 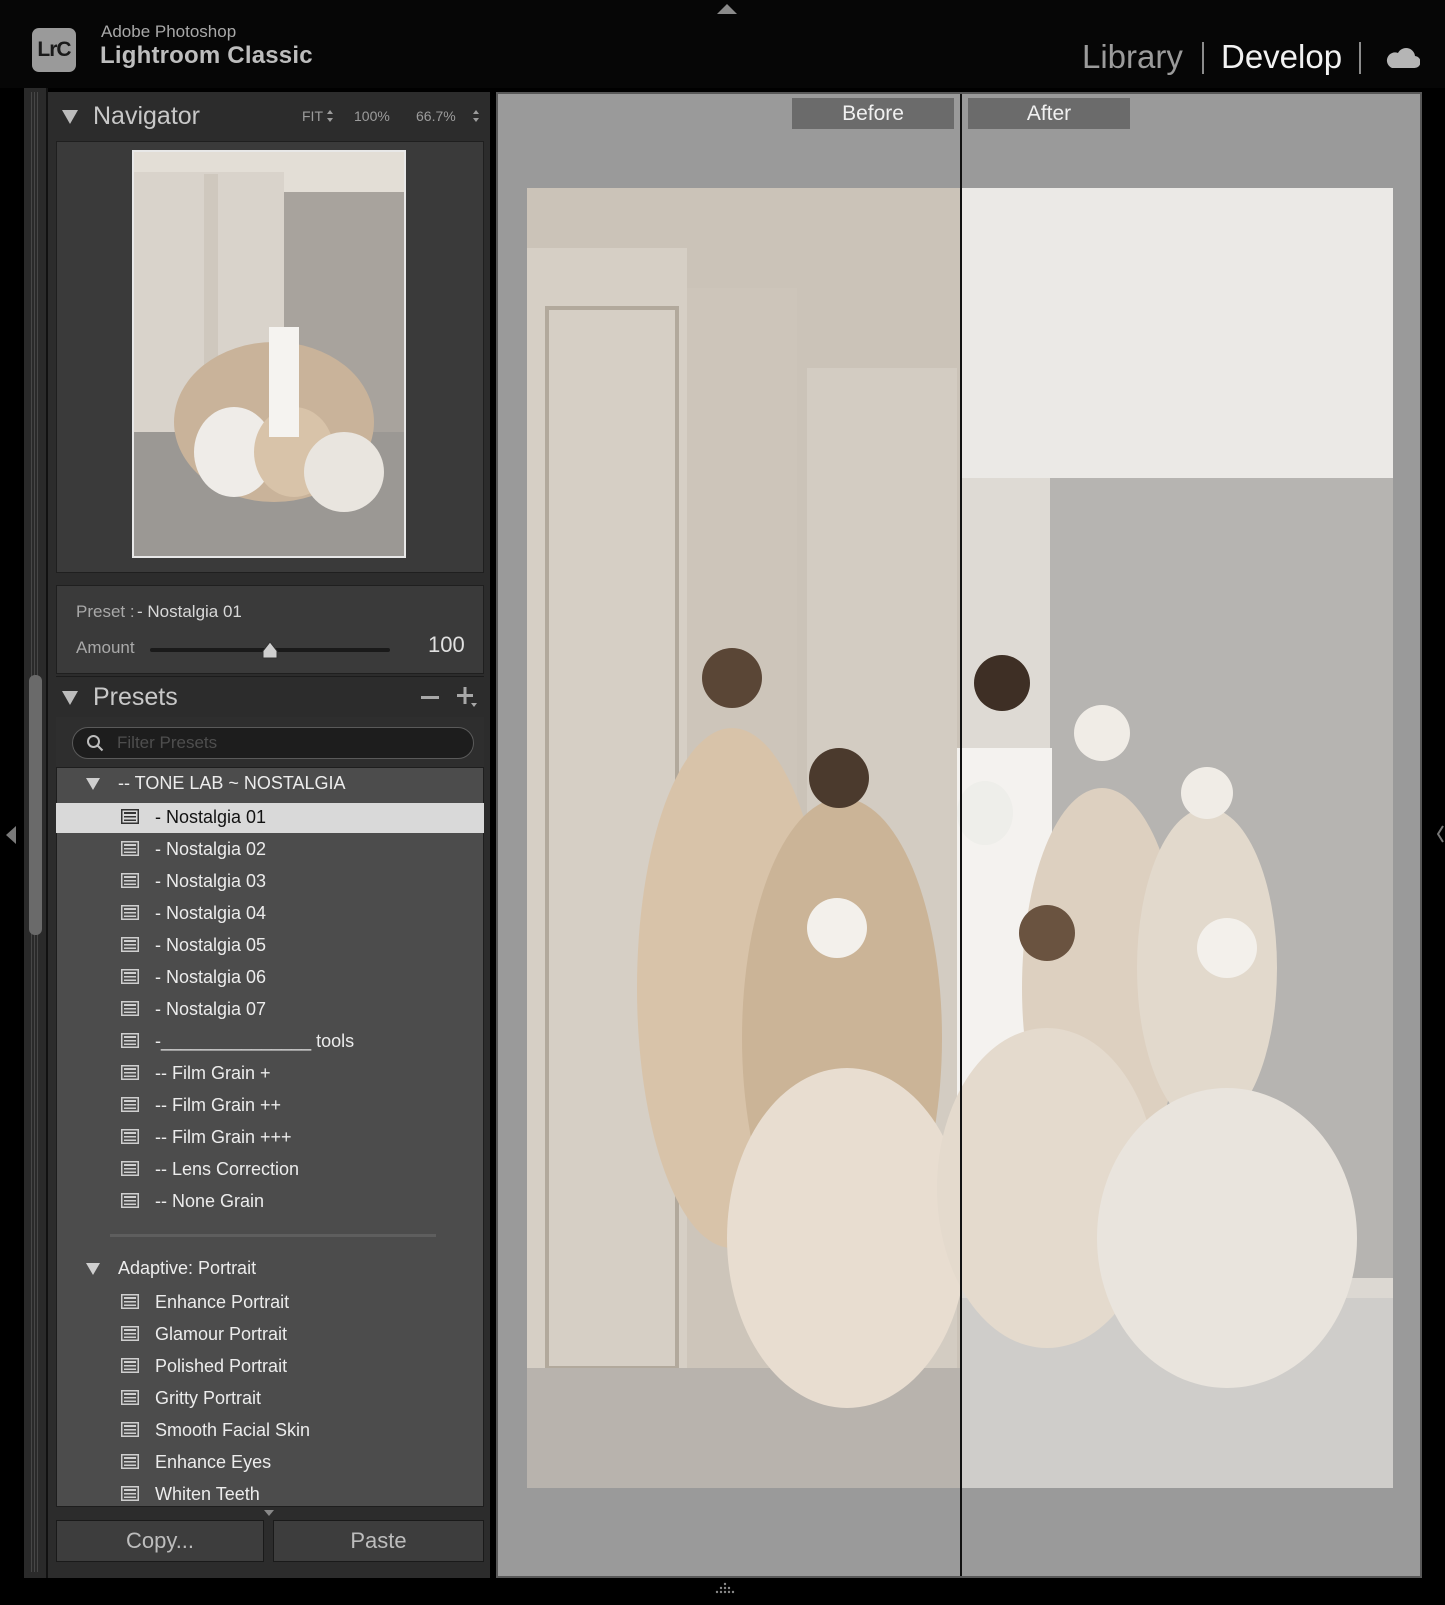 I want to click on preset-item: Glamour Portrait, so click(x=270, y=1335).